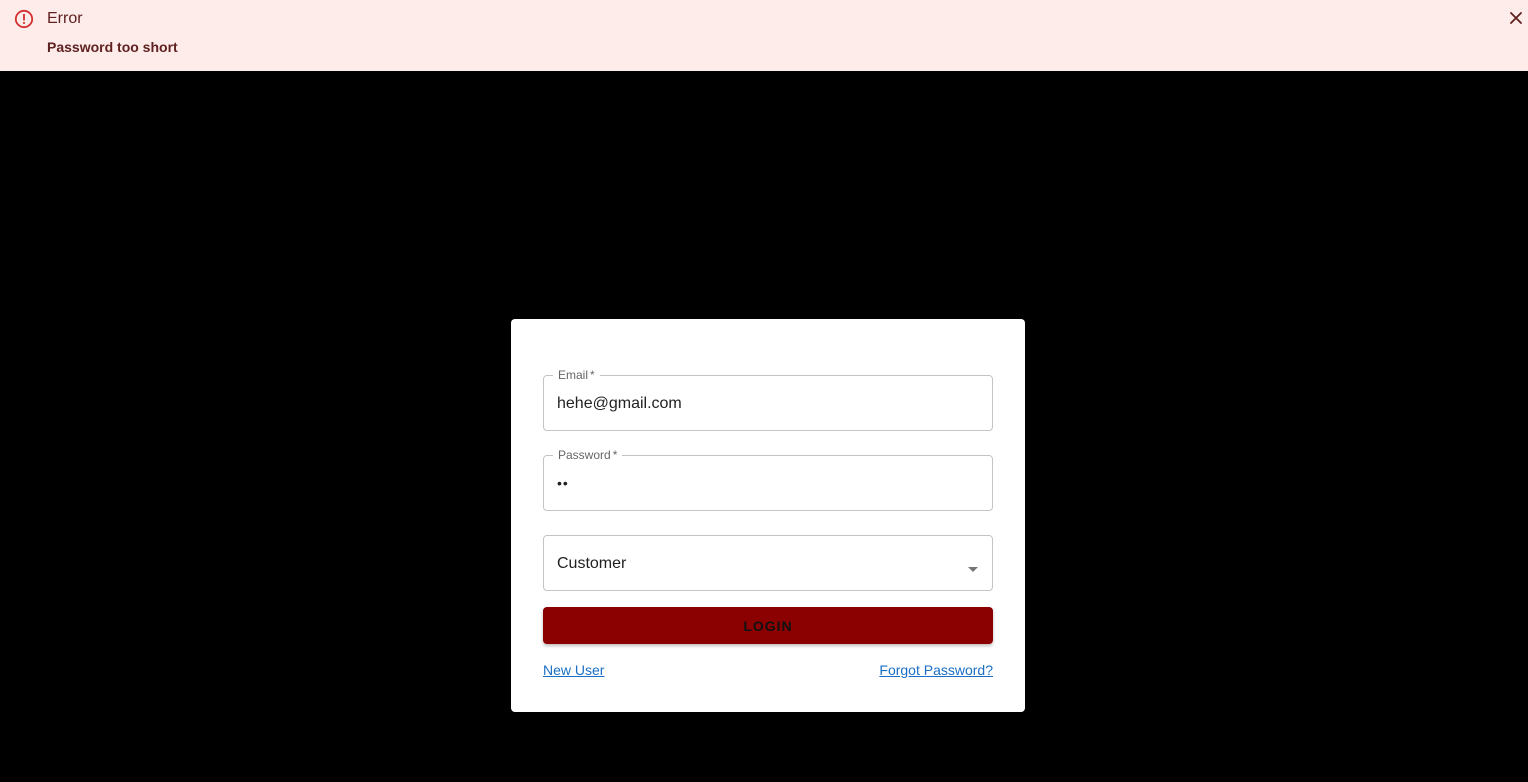 The width and height of the screenshot is (1528, 782). I want to click on dropdown-arrow-icon, so click(973, 566).